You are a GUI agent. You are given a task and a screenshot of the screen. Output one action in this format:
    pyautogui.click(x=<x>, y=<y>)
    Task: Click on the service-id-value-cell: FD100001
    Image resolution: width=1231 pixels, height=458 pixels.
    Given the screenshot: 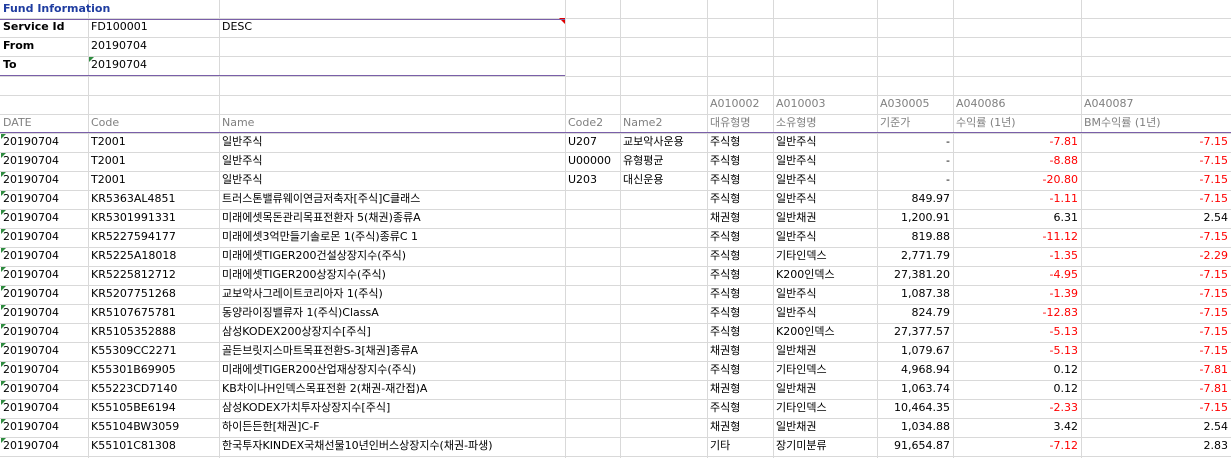 What is the action you would take?
    pyautogui.click(x=153, y=27)
    